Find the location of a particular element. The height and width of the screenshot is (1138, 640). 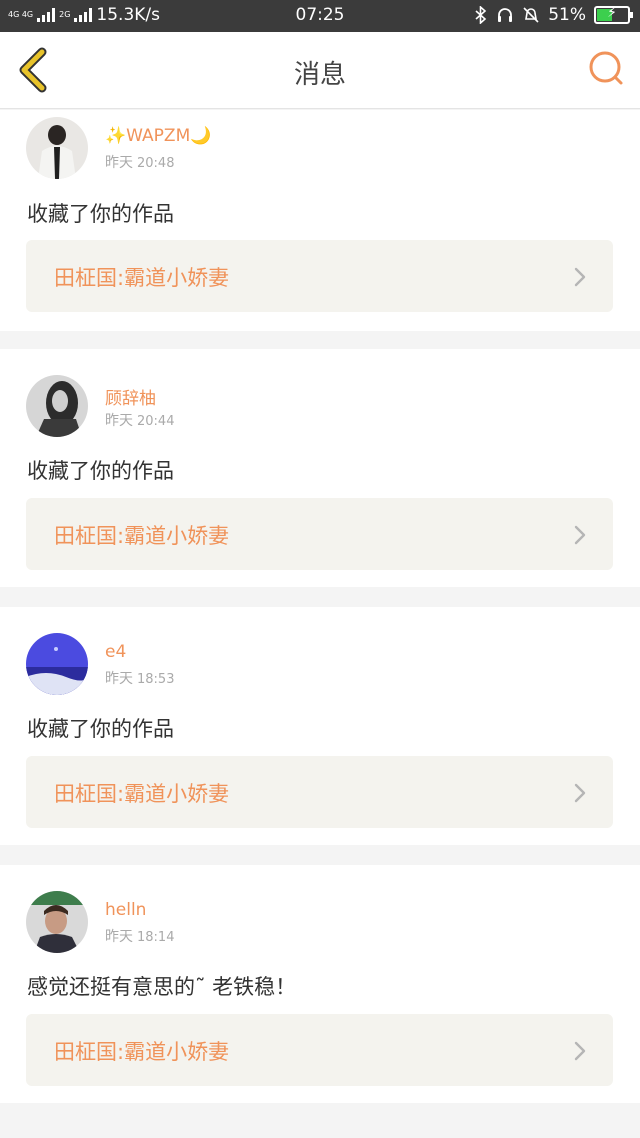

nav-bar: 消息 is located at coordinates (320, 70).